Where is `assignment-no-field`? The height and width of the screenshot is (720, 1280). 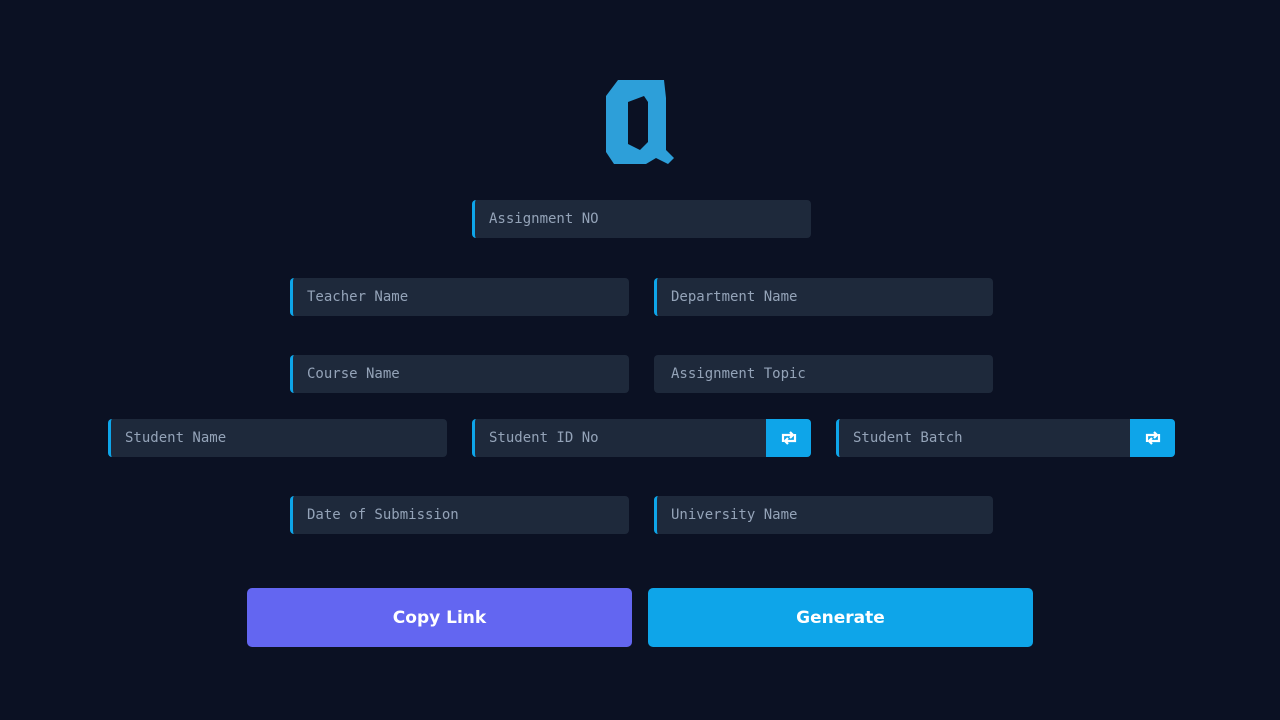
assignment-no-field is located at coordinates (641, 219).